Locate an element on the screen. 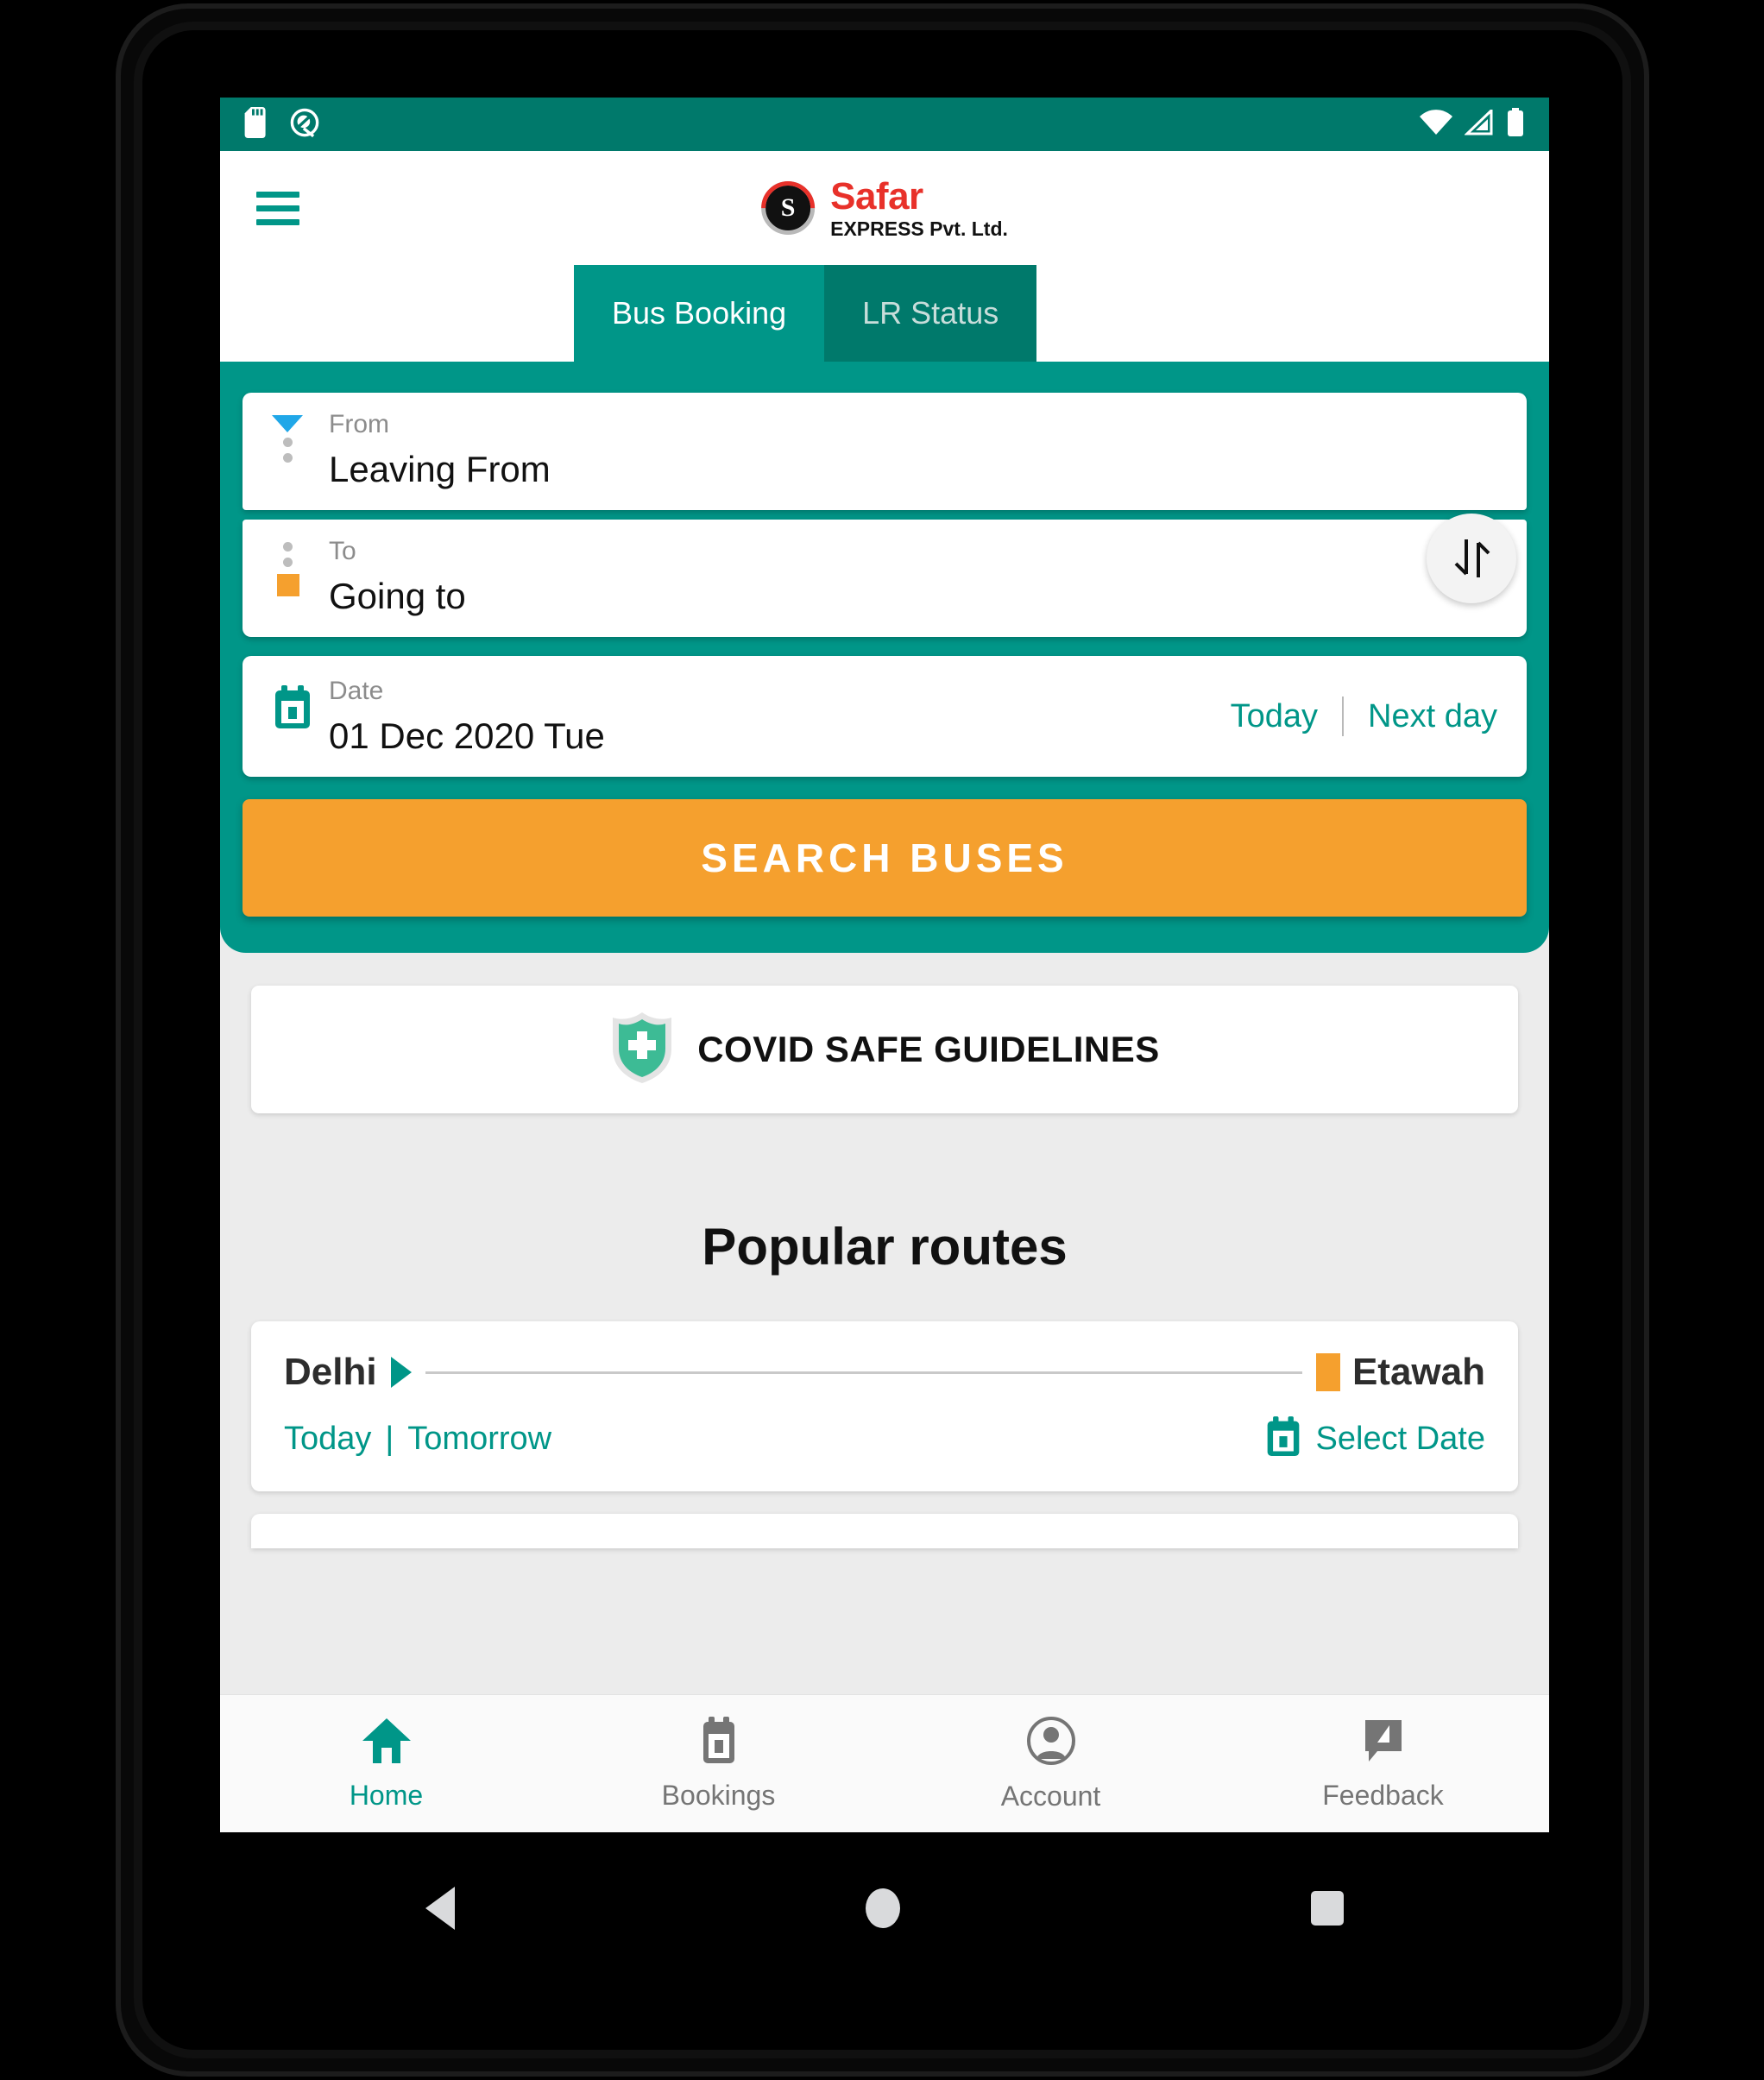 The image size is (1764, 2080). nav-item-feedback: Feedback is located at coordinates (1383, 1764).